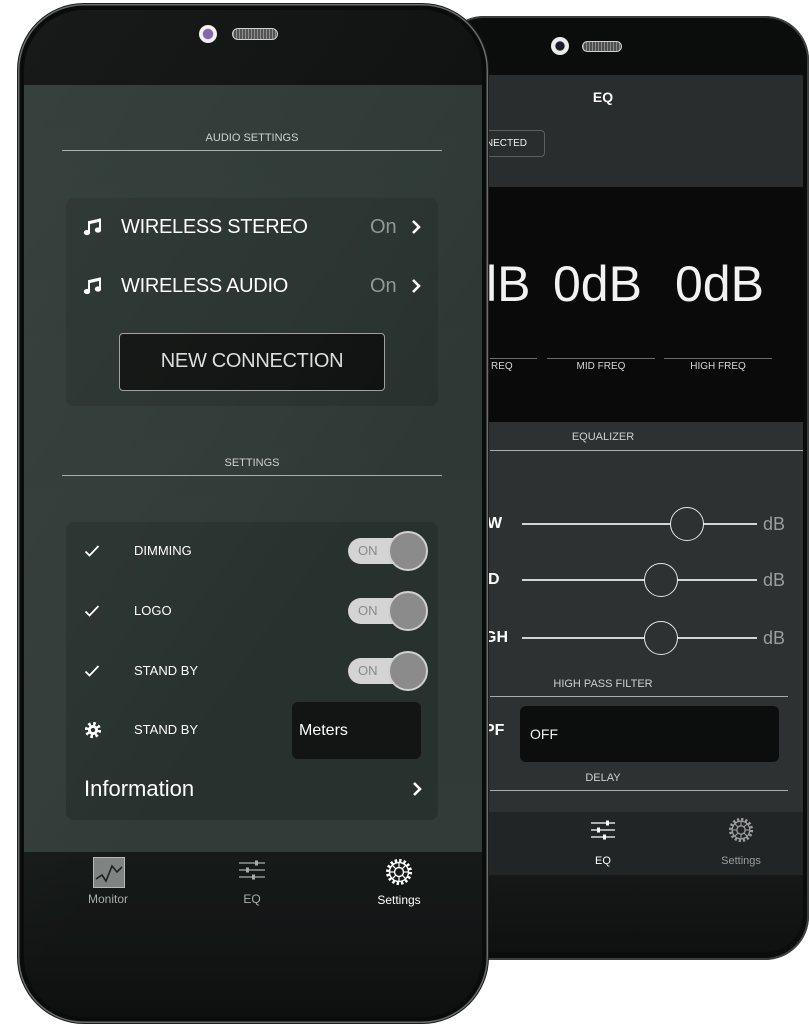 The width and height of the screenshot is (809, 1025). I want to click on delay-title: DELAY, so click(603, 778).